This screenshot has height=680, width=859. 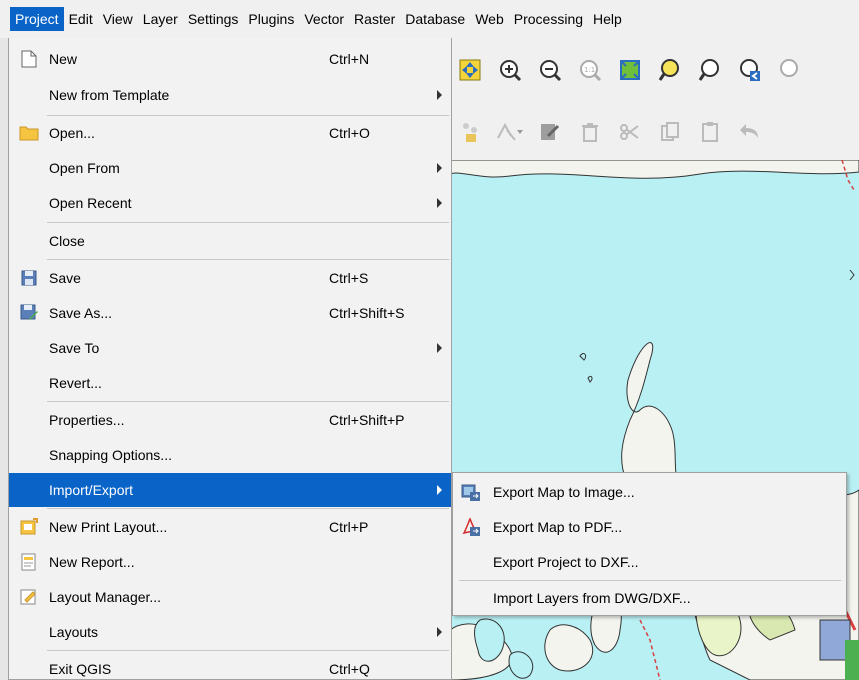 I want to click on menu-item-label: Layouts, so click(x=74, y=632).